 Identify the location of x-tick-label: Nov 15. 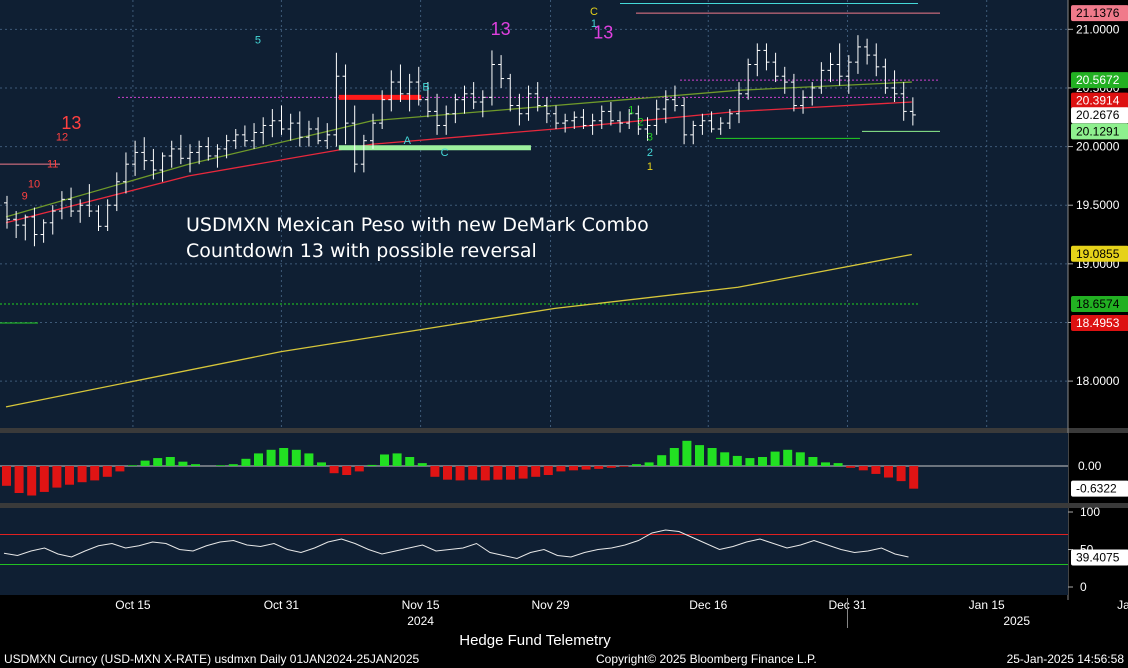
(421, 605).